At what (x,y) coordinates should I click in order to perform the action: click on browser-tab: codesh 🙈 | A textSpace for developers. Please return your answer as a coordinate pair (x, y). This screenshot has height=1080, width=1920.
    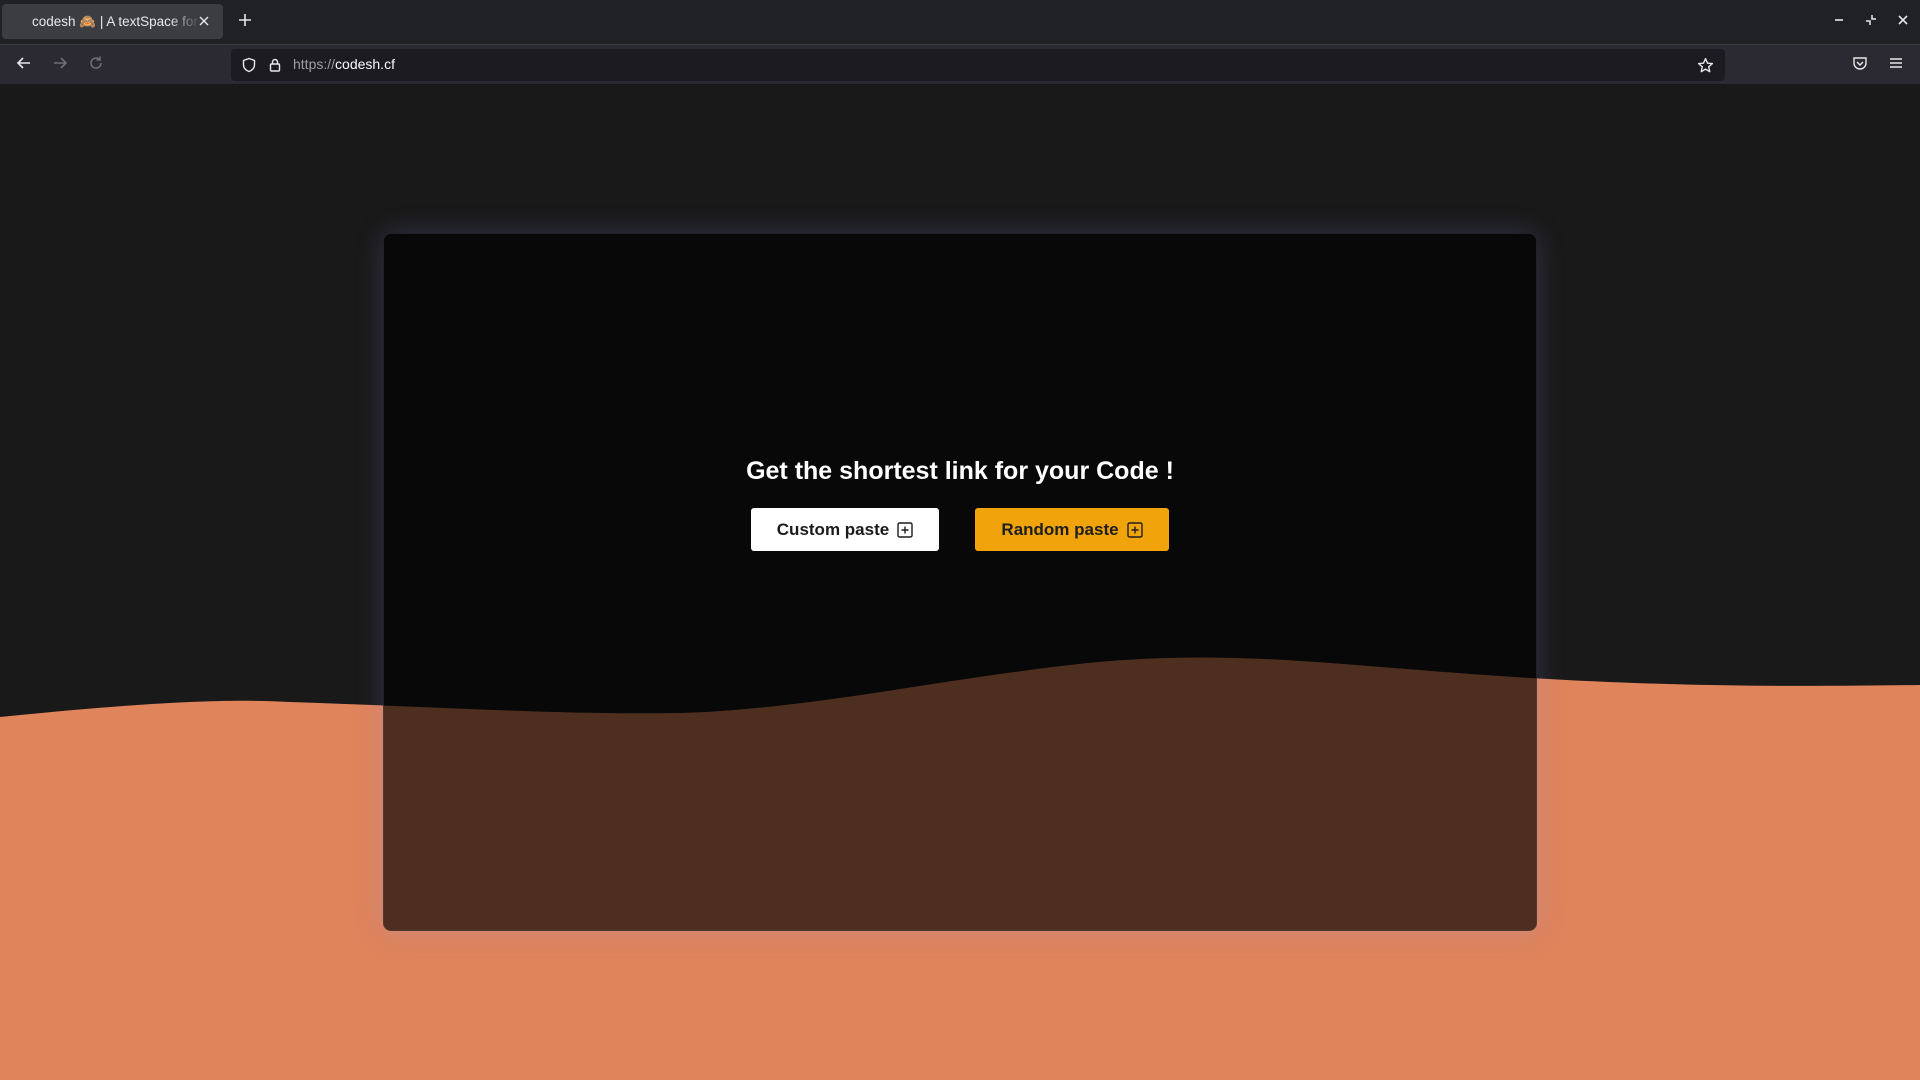
    Looking at the image, I should click on (112, 21).